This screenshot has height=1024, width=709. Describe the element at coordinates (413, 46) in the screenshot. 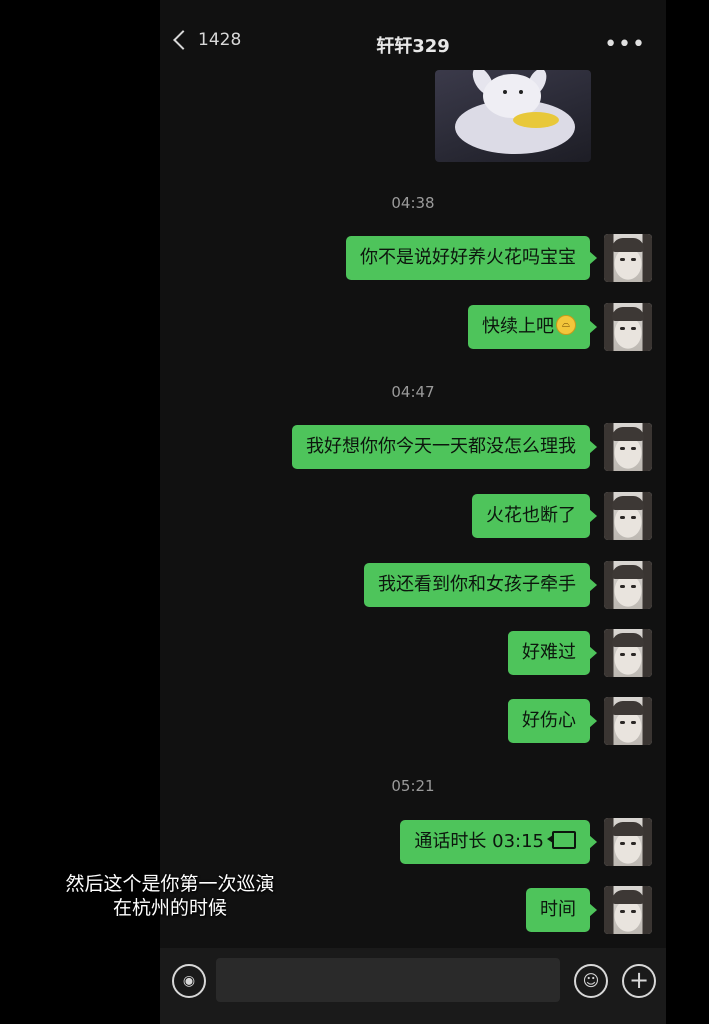

I see `chat-title: 轩轩329` at that location.